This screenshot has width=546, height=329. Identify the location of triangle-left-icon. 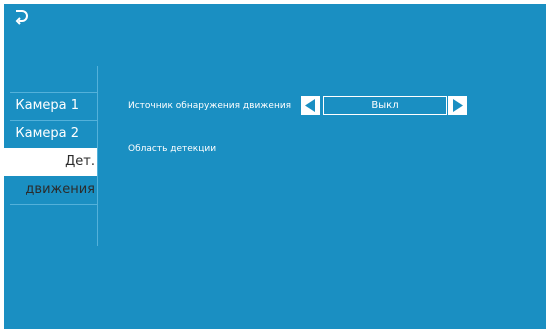
(310, 105).